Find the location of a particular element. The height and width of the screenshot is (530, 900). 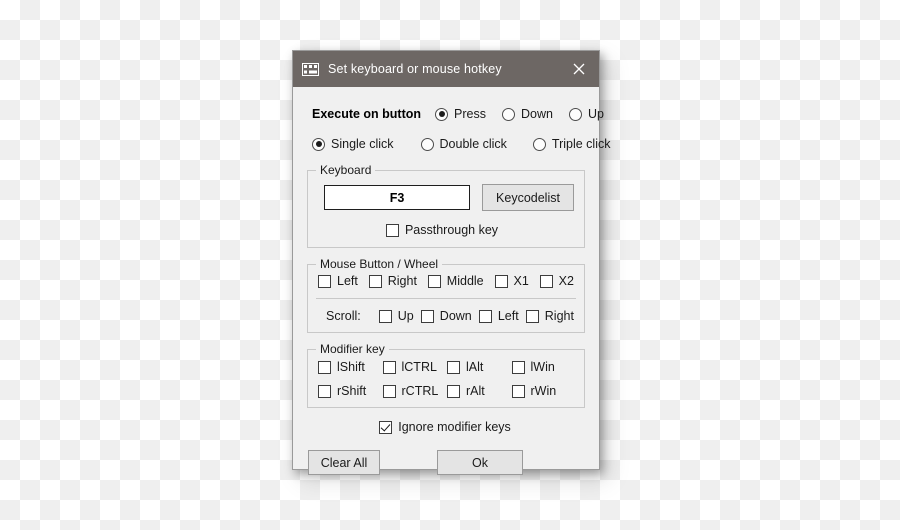

radio-single-click: Single click is located at coordinates (353, 144).